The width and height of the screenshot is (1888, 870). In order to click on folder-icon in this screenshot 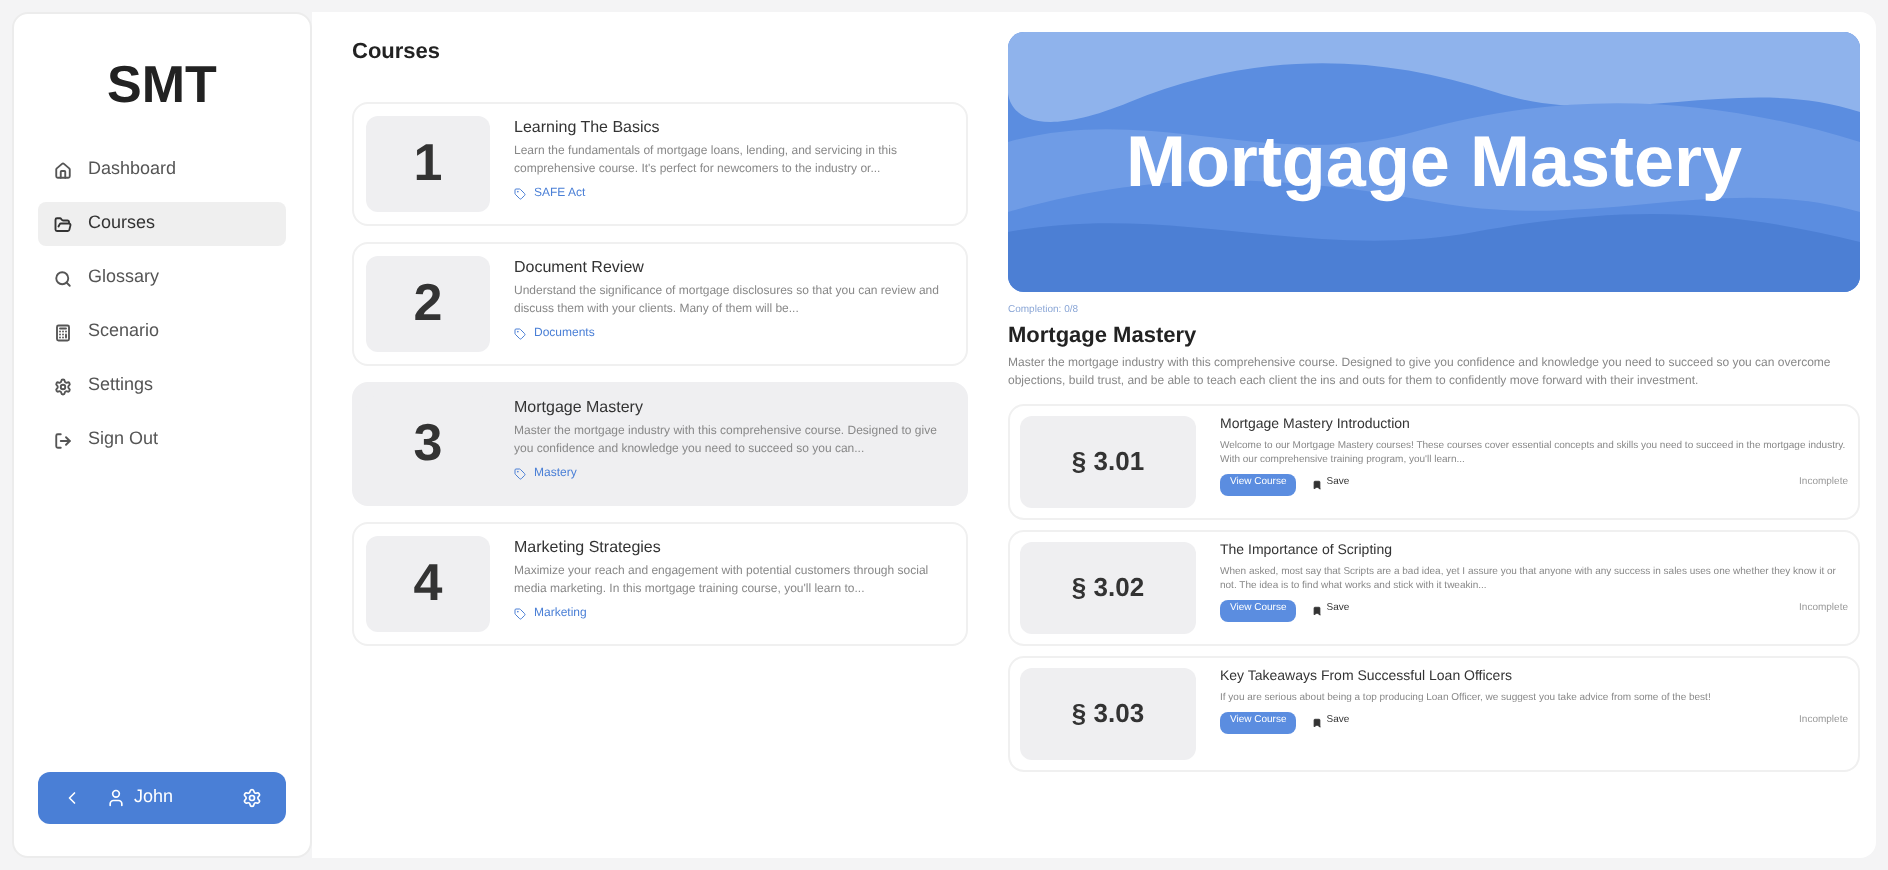, I will do `click(63, 224)`.